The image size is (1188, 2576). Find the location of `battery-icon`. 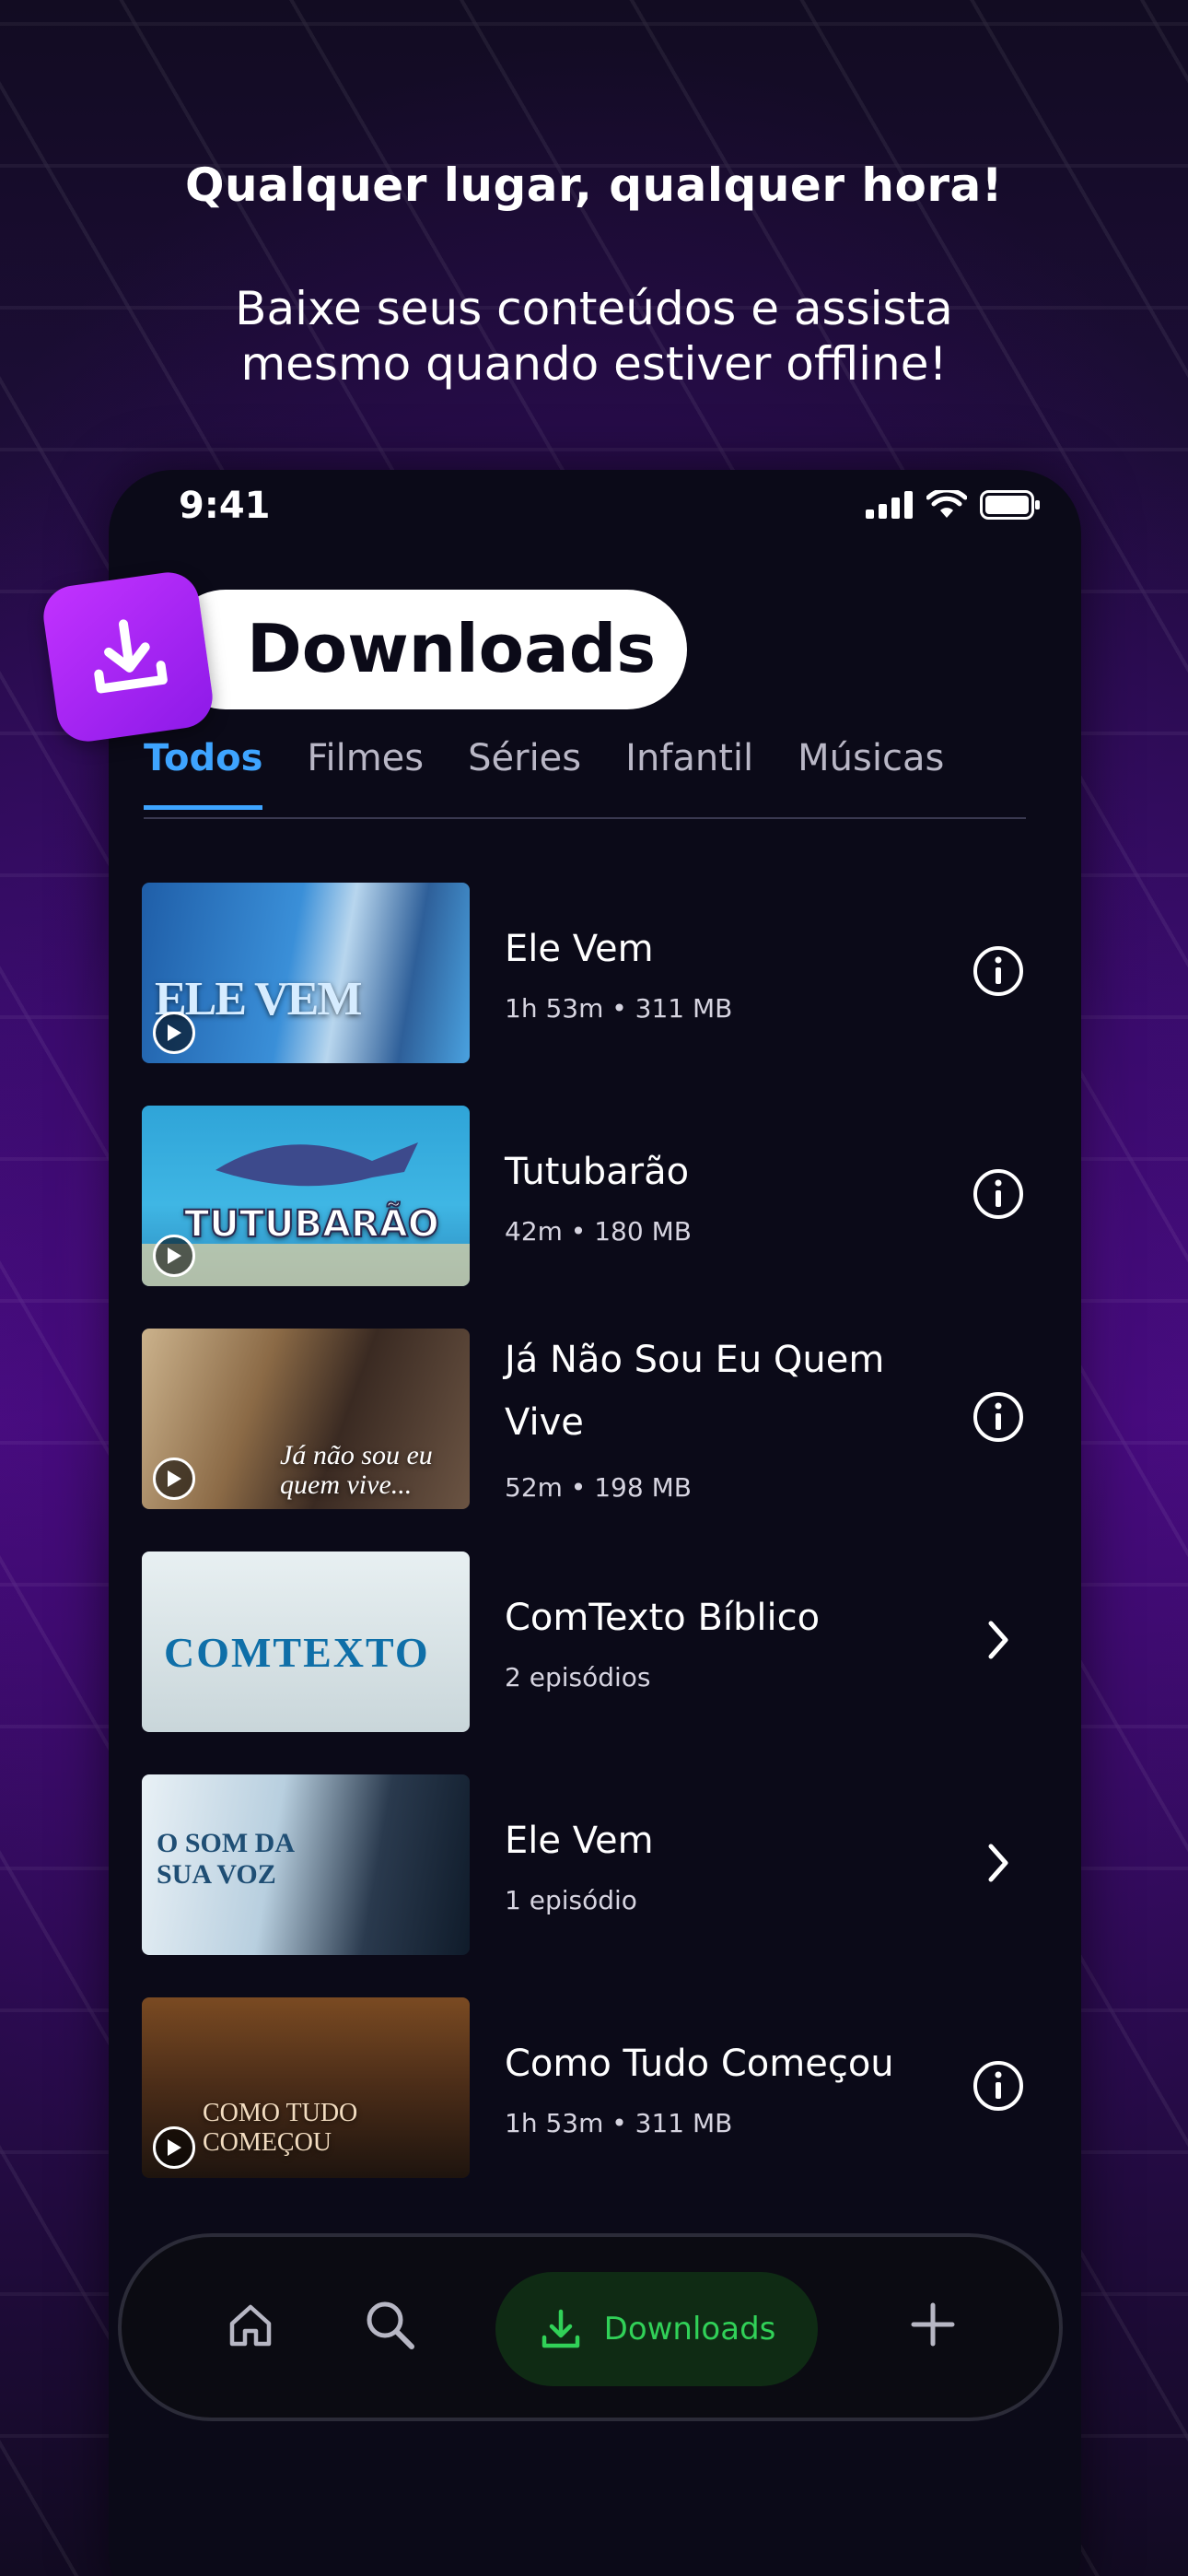

battery-icon is located at coordinates (1010, 505).